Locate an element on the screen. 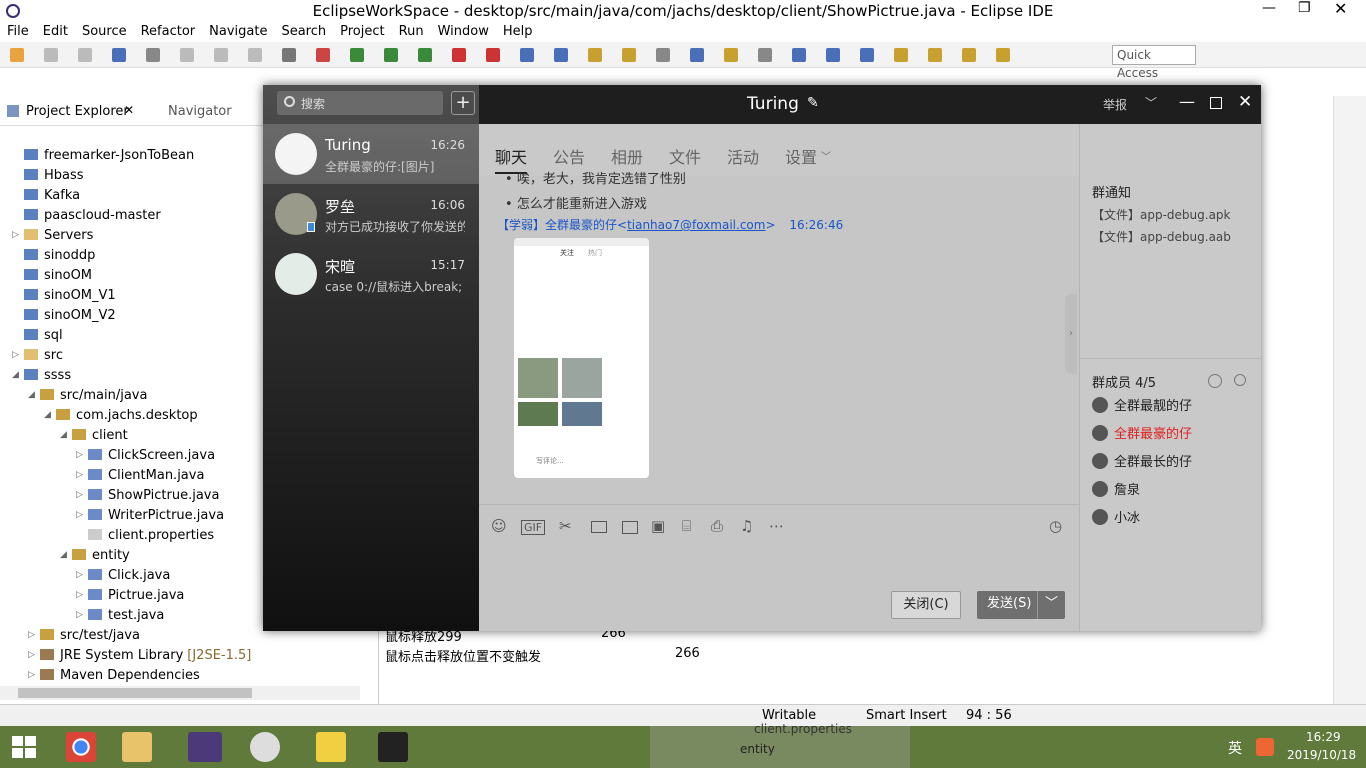  app-taskbar-icon is located at coordinates (393, 747).